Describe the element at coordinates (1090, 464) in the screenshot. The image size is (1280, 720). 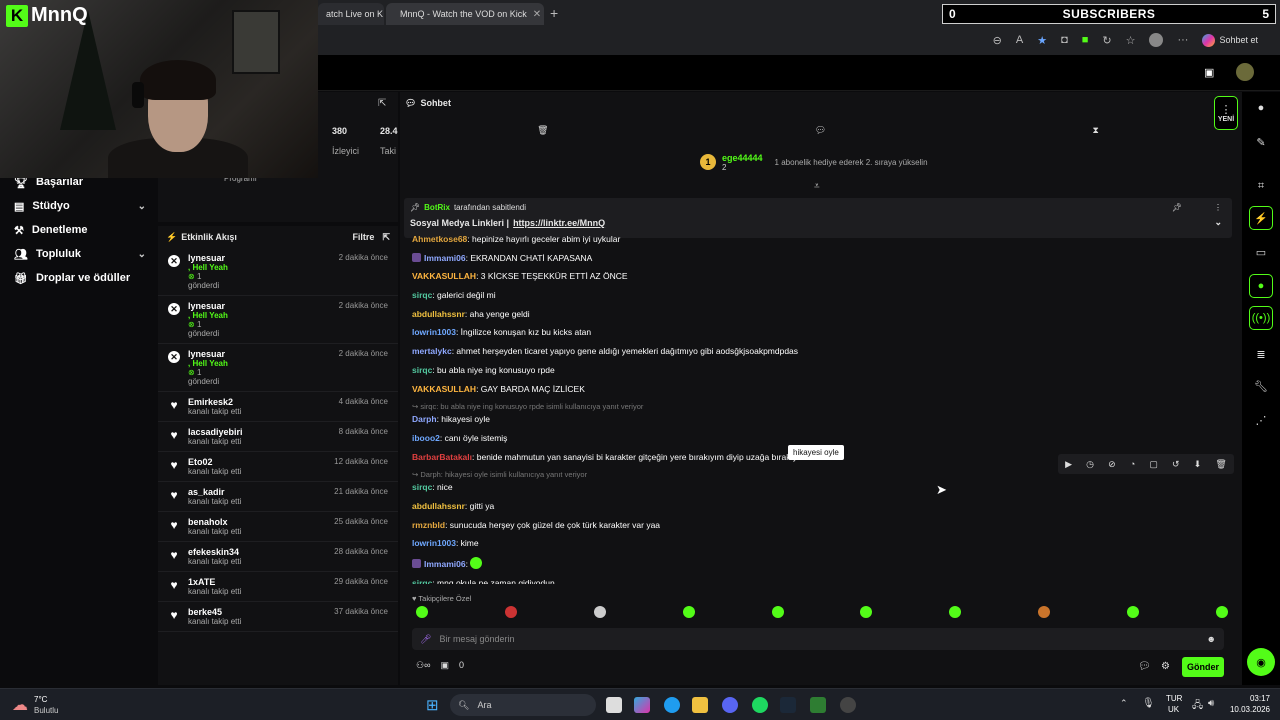
I see `timeout-icon: ◷` at that location.